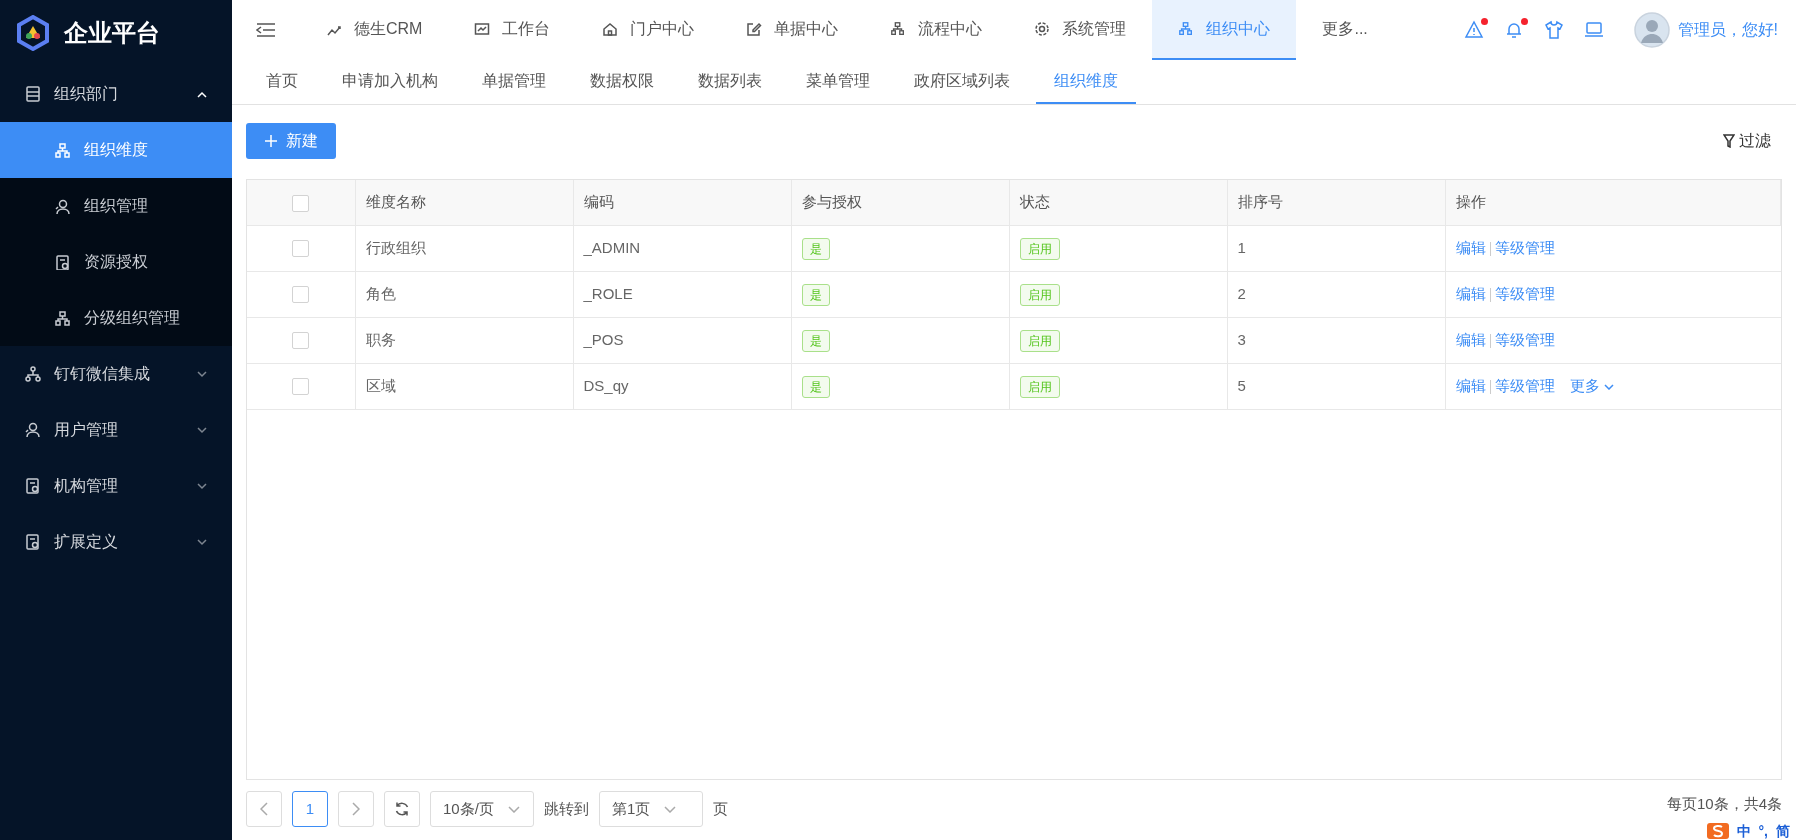  Describe the element at coordinates (606, 385) in the screenshot. I see `table-cell: DS_qy` at that location.